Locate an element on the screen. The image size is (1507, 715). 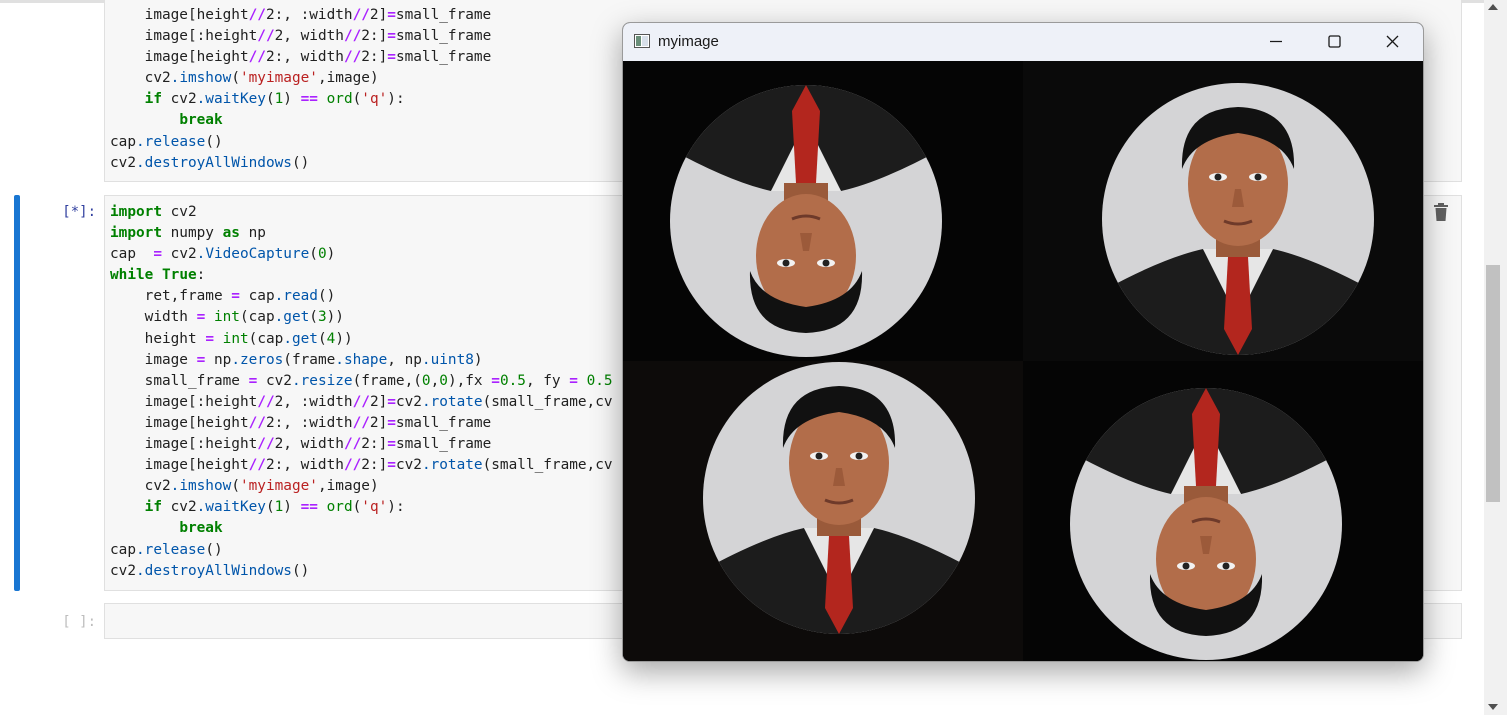
code-token: image is located at coordinates (153, 359).